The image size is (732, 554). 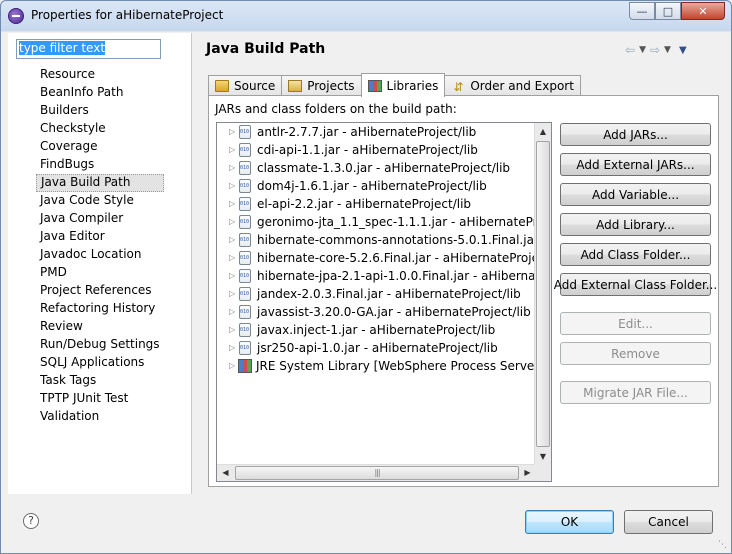 I want to click on nav-item: Javadoc Location, so click(x=100, y=255).